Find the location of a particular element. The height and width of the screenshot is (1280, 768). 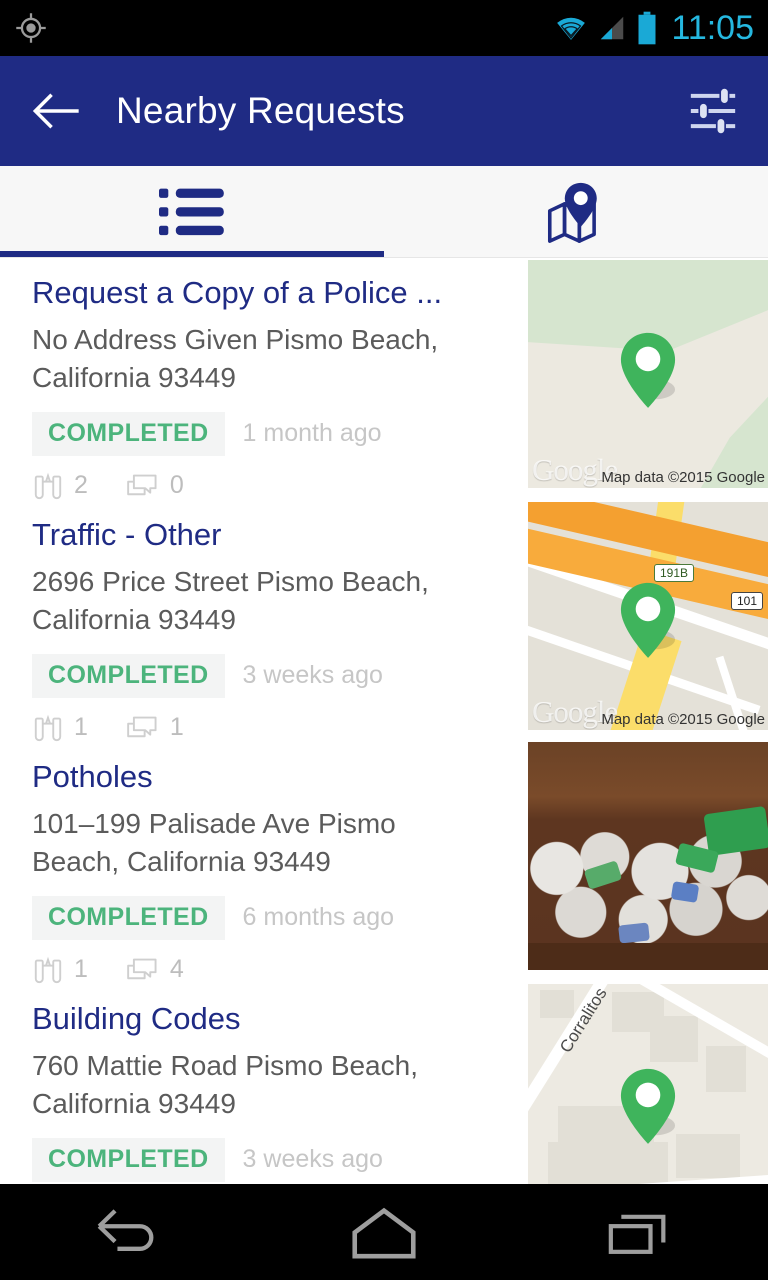

map-thumbnail-coast: Google Map data ©2015 Google is located at coordinates (648, 374).